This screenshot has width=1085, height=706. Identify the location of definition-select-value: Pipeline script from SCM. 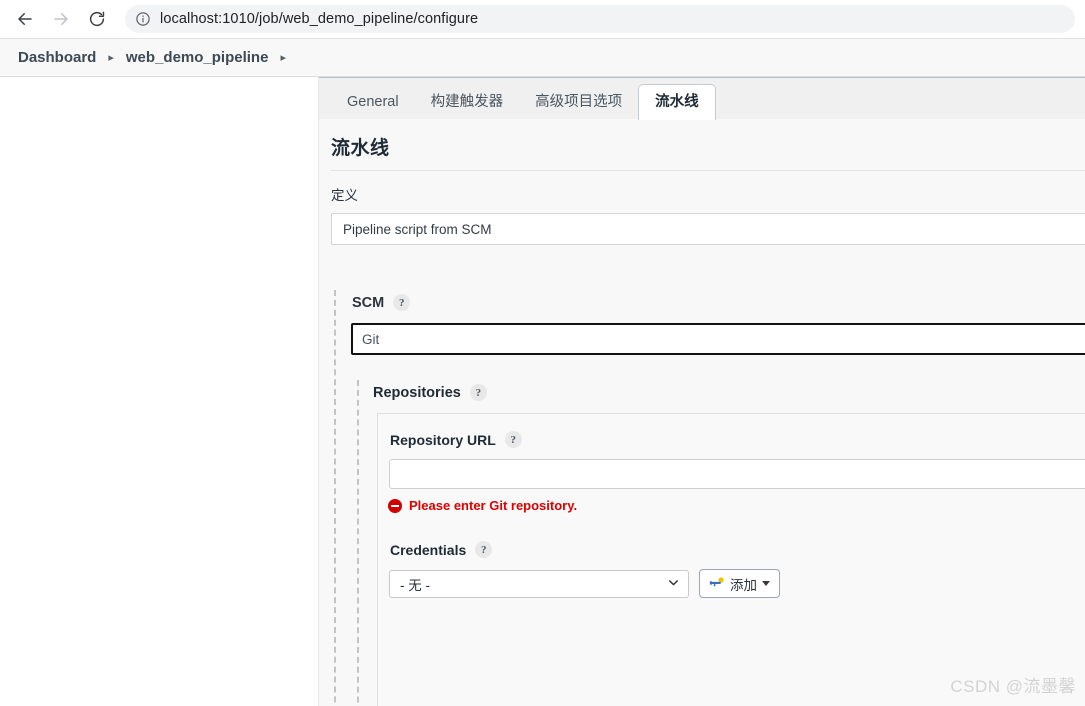
(417, 229).